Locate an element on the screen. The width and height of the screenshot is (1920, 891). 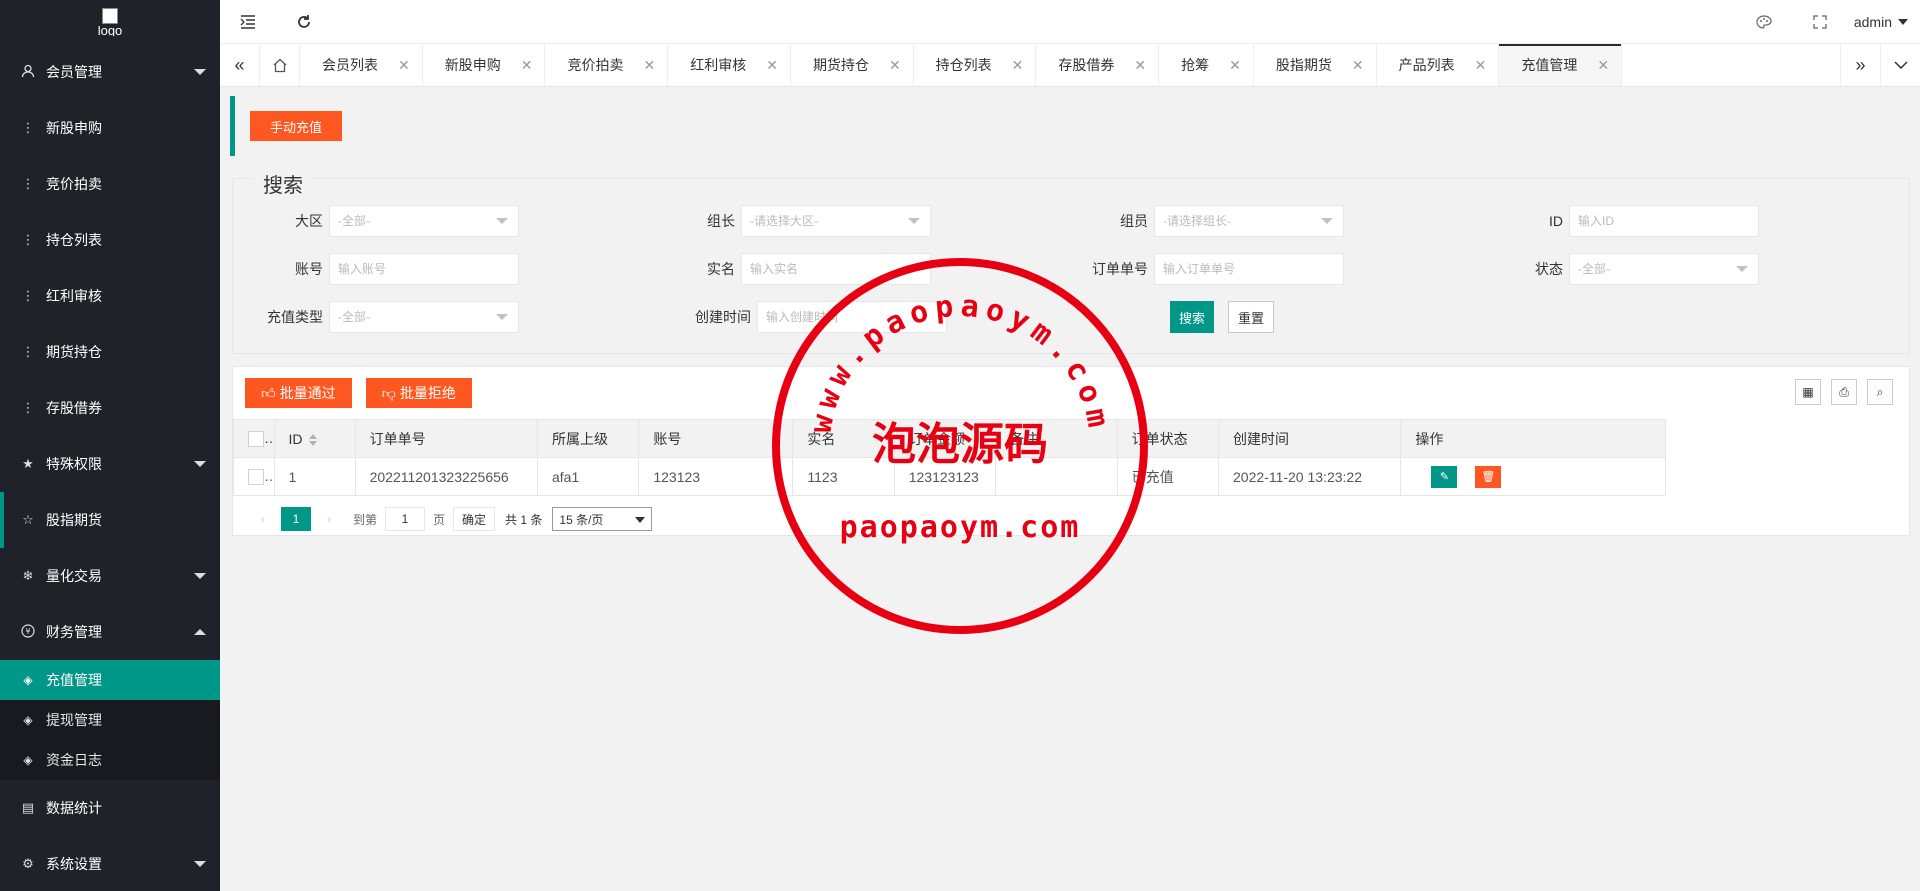
created-time-label: 创建时间 is located at coordinates (723, 317).